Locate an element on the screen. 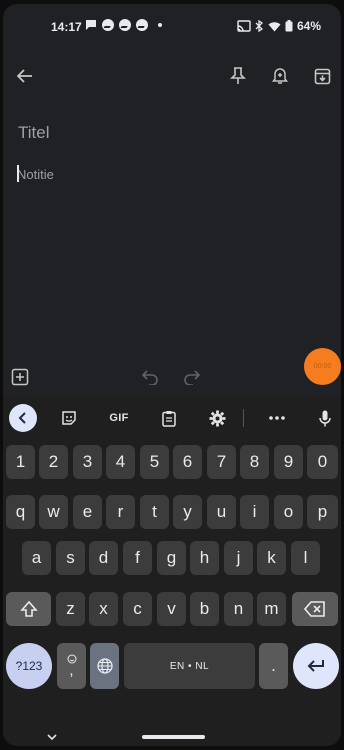  comma-label: , is located at coordinates (71, 670).